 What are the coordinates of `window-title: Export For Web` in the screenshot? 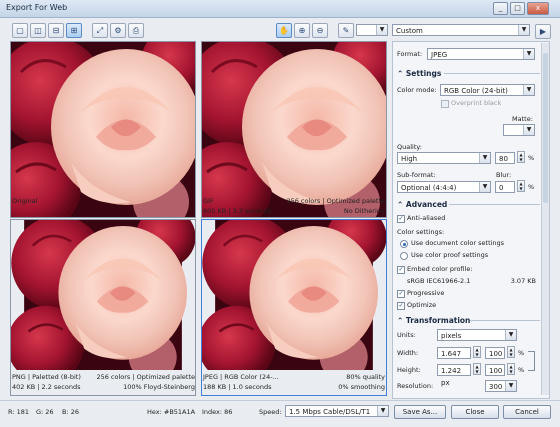 It's located at (37, 7).